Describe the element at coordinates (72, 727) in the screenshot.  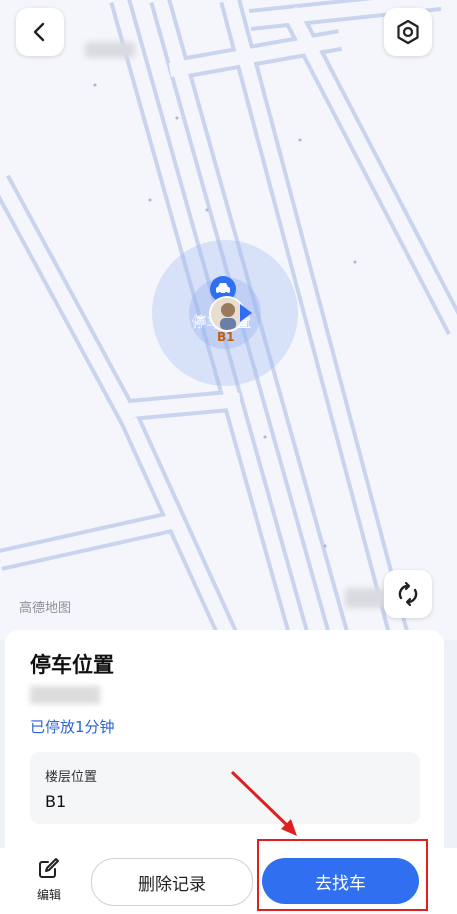
I see `parked-duration: 已停放1分钟` at that location.